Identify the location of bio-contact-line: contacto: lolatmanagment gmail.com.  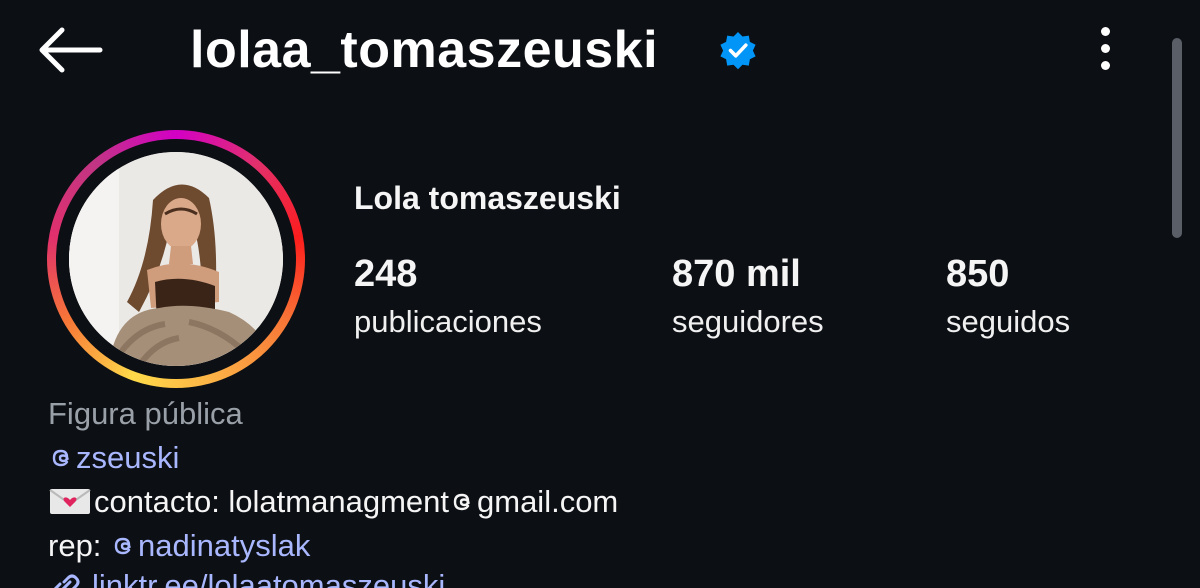
(333, 502).